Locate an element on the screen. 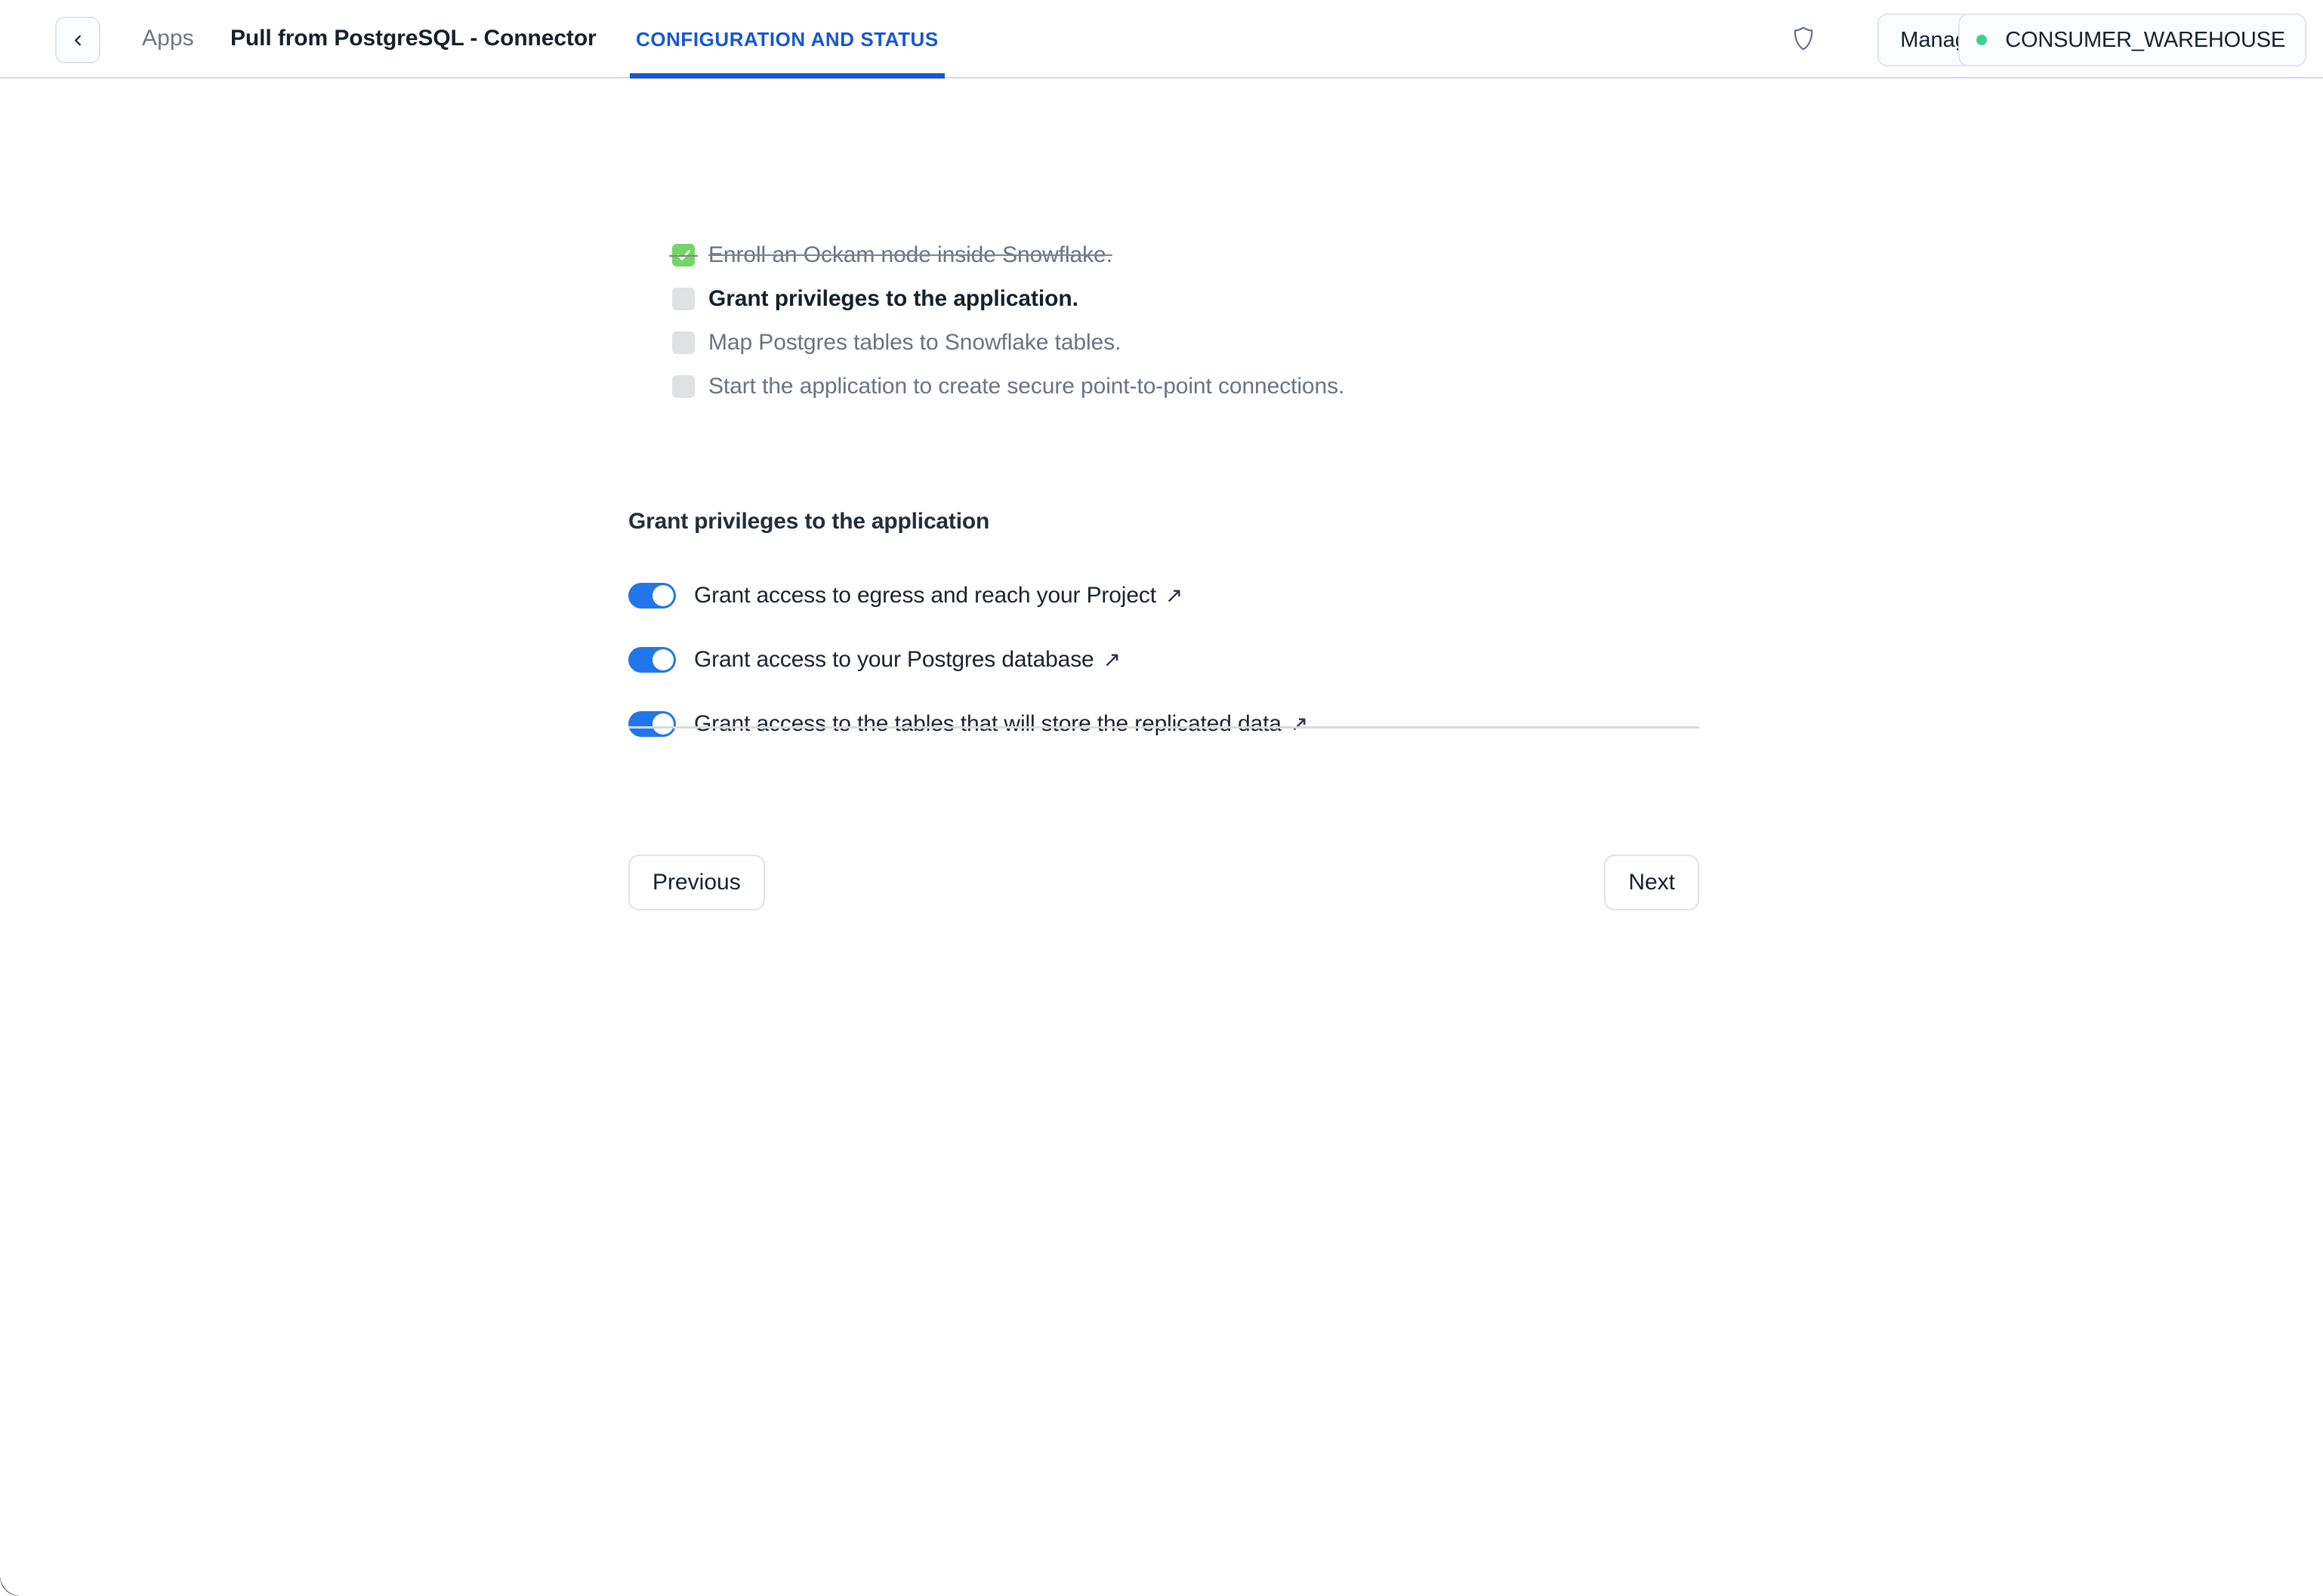 This screenshot has width=2323, height=1596. tab-active-underline is located at coordinates (788, 76).